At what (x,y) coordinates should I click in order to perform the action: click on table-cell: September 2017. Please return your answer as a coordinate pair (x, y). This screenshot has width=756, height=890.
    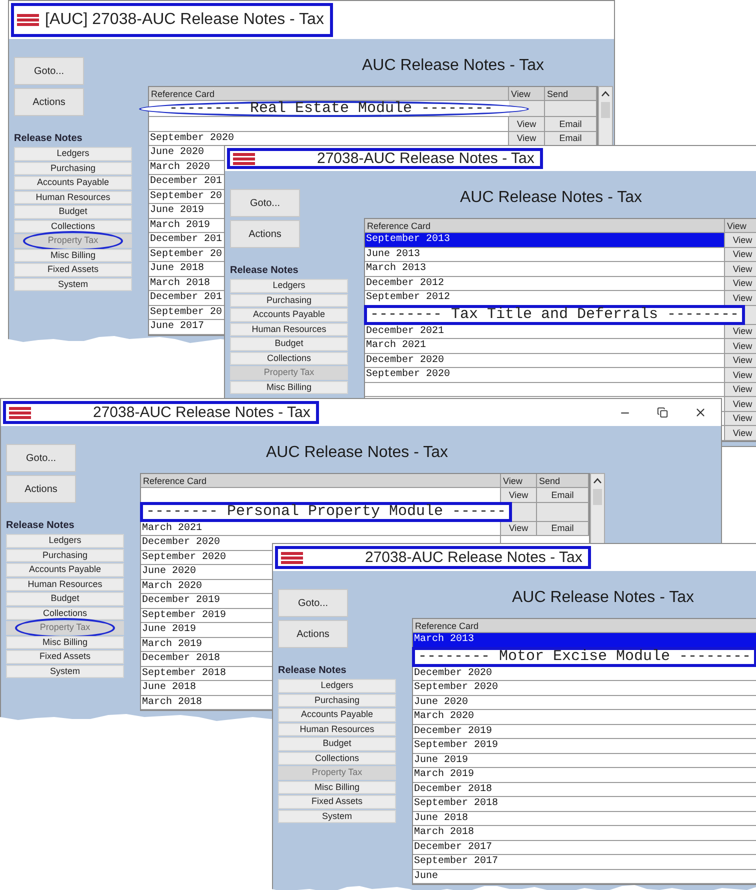
    Looking at the image, I should click on (455, 862).